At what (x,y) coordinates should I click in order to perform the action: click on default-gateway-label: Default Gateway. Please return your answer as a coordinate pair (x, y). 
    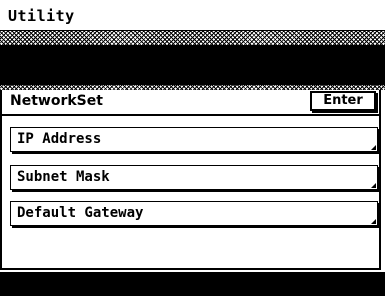
    Looking at the image, I should click on (80, 213).